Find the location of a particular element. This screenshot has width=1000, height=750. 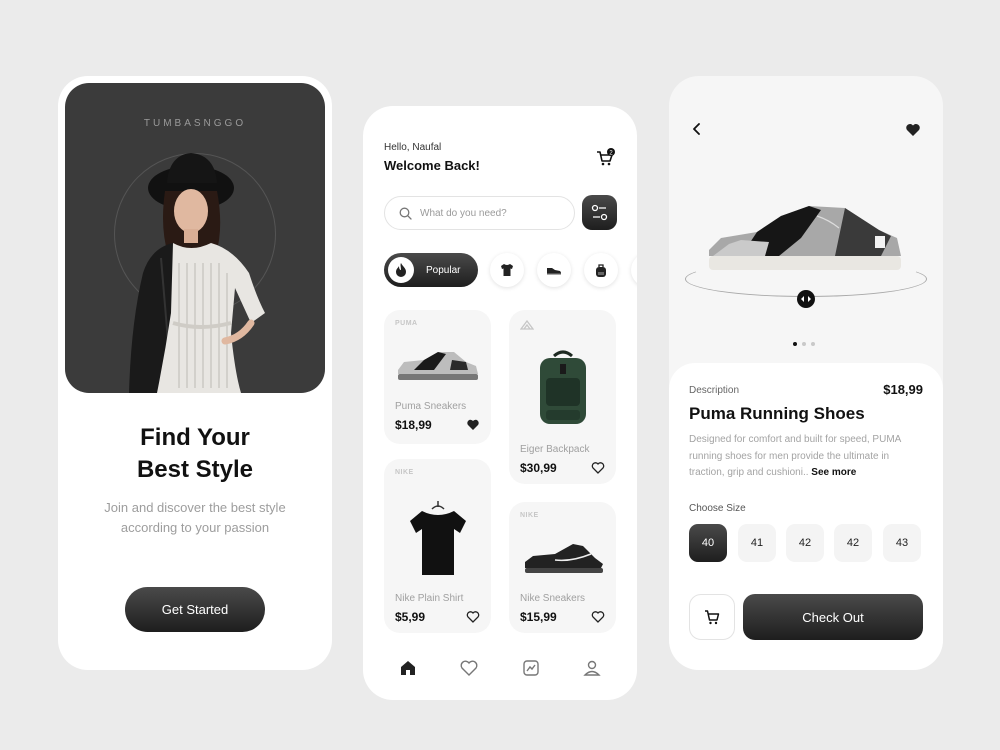

search-input: What do you need? is located at coordinates (479, 213).